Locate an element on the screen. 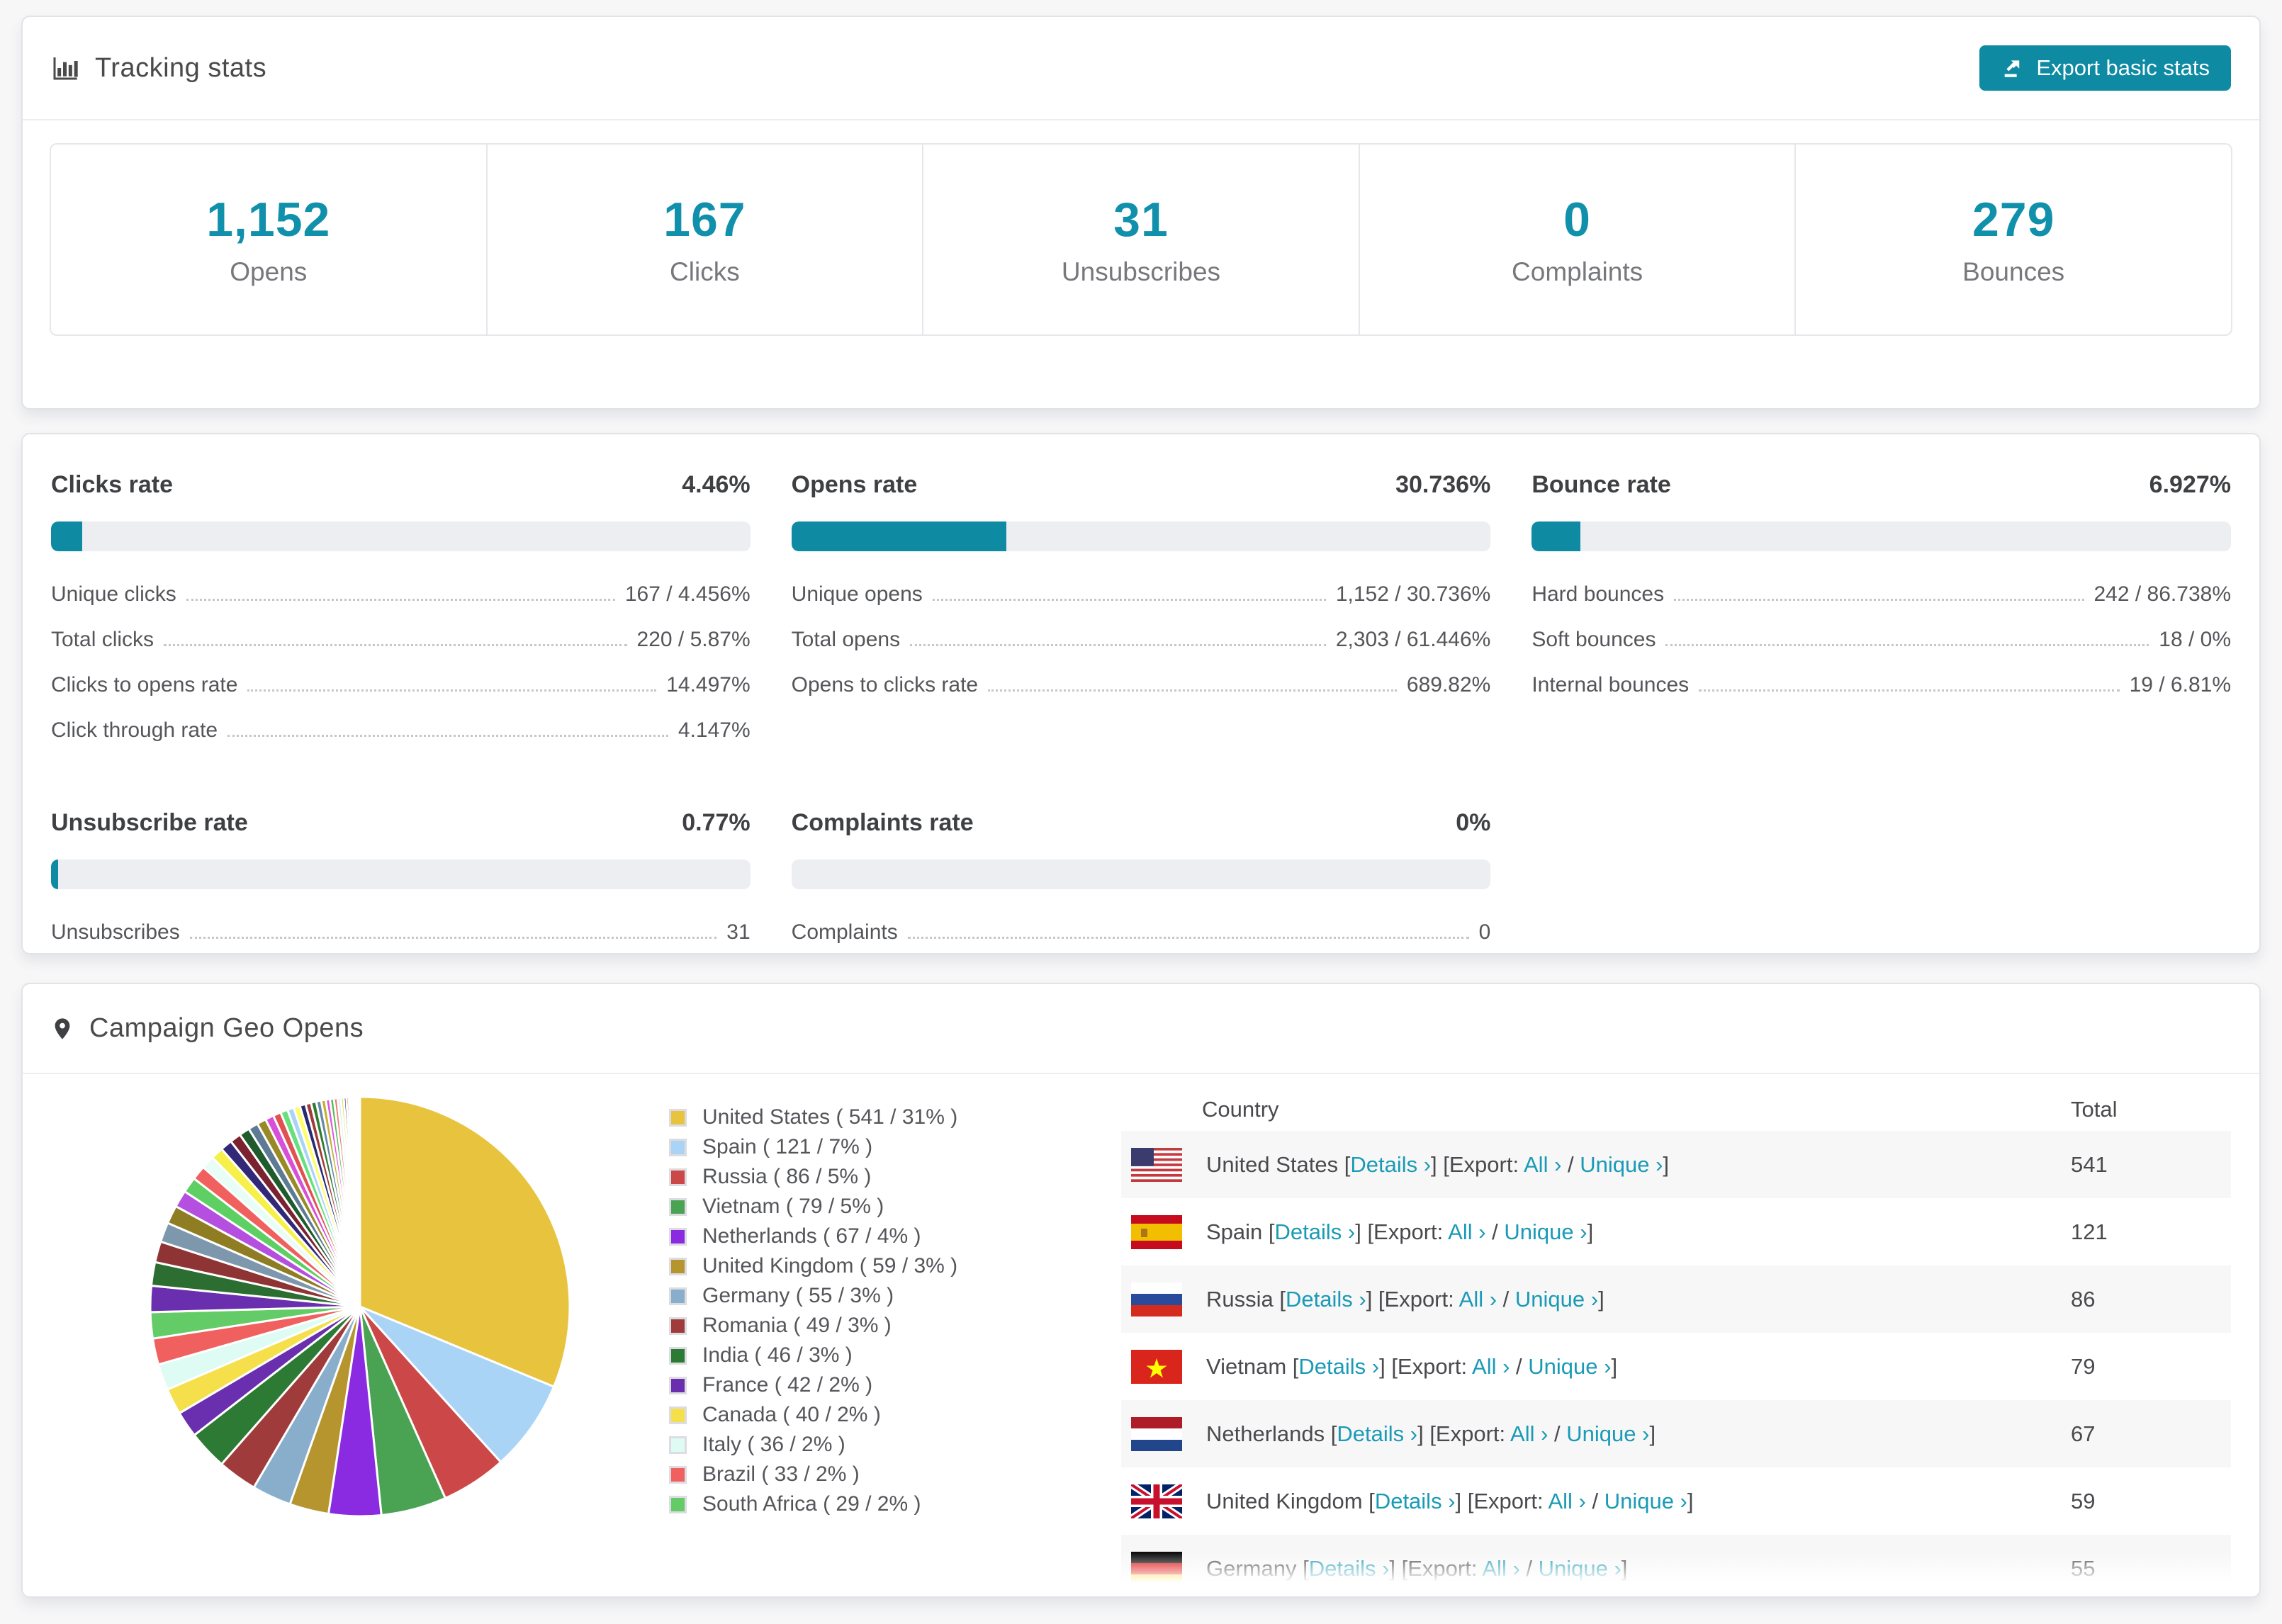 The height and width of the screenshot is (1624, 2282). tracking-stats-header: Tracking stats Export basic stats is located at coordinates (1141, 68).